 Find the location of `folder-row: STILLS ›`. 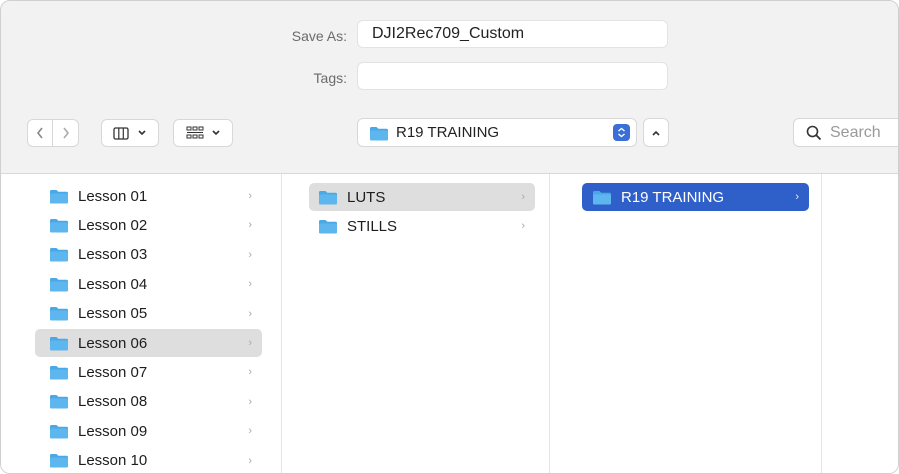

folder-row: STILLS › is located at coordinates (422, 226).